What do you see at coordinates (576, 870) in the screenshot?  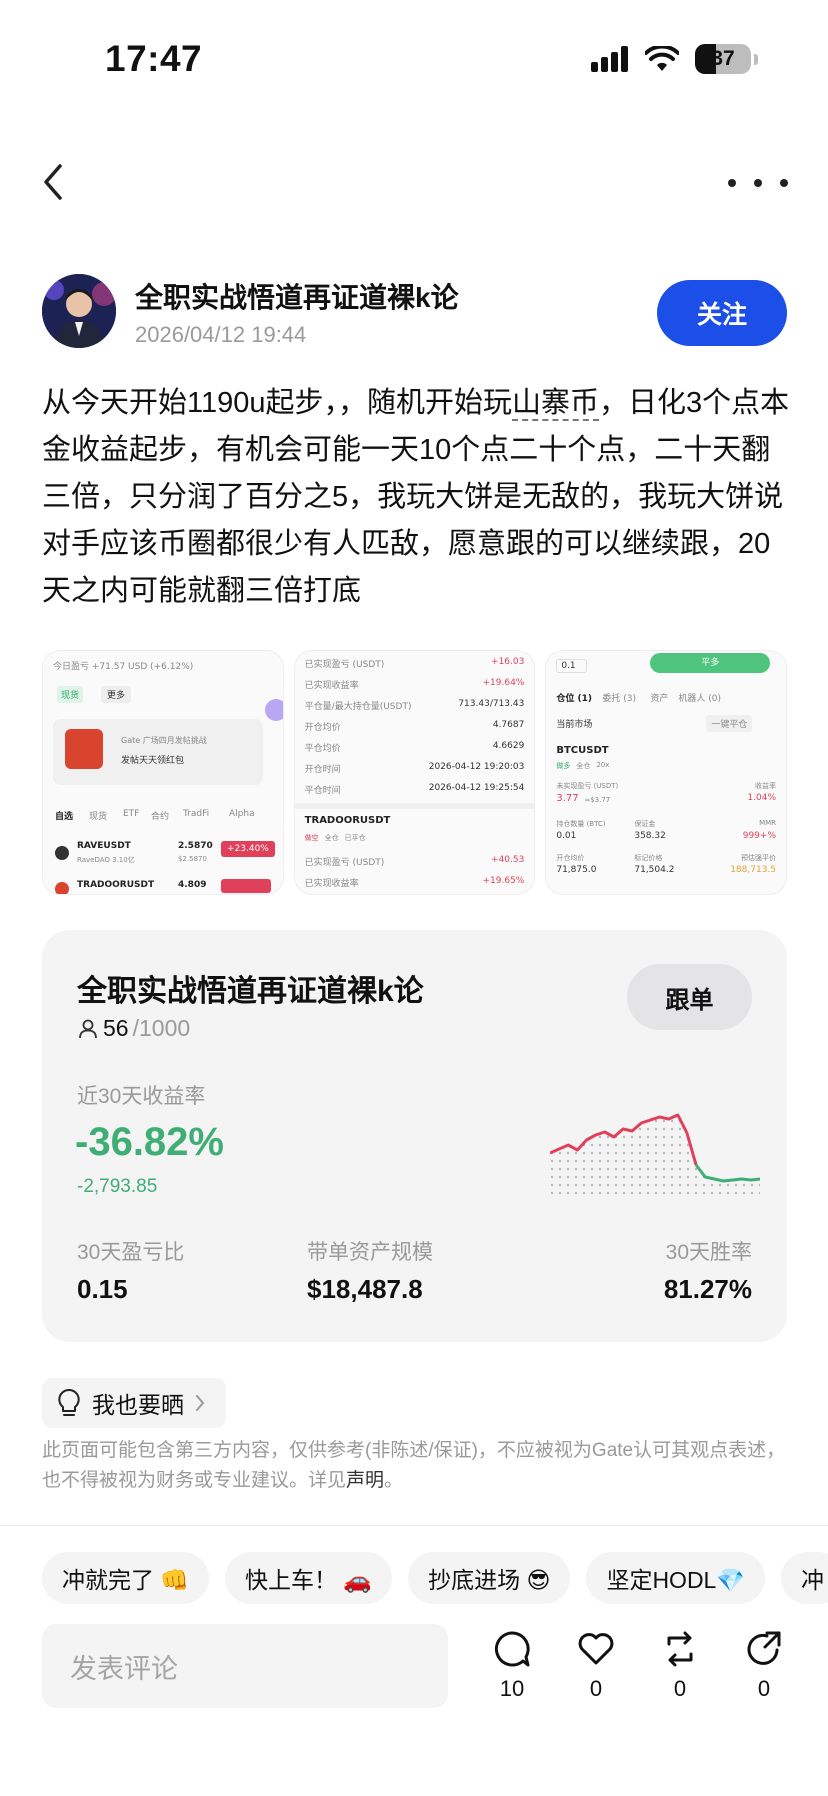 I see `img3-open: 71,875.0` at bounding box center [576, 870].